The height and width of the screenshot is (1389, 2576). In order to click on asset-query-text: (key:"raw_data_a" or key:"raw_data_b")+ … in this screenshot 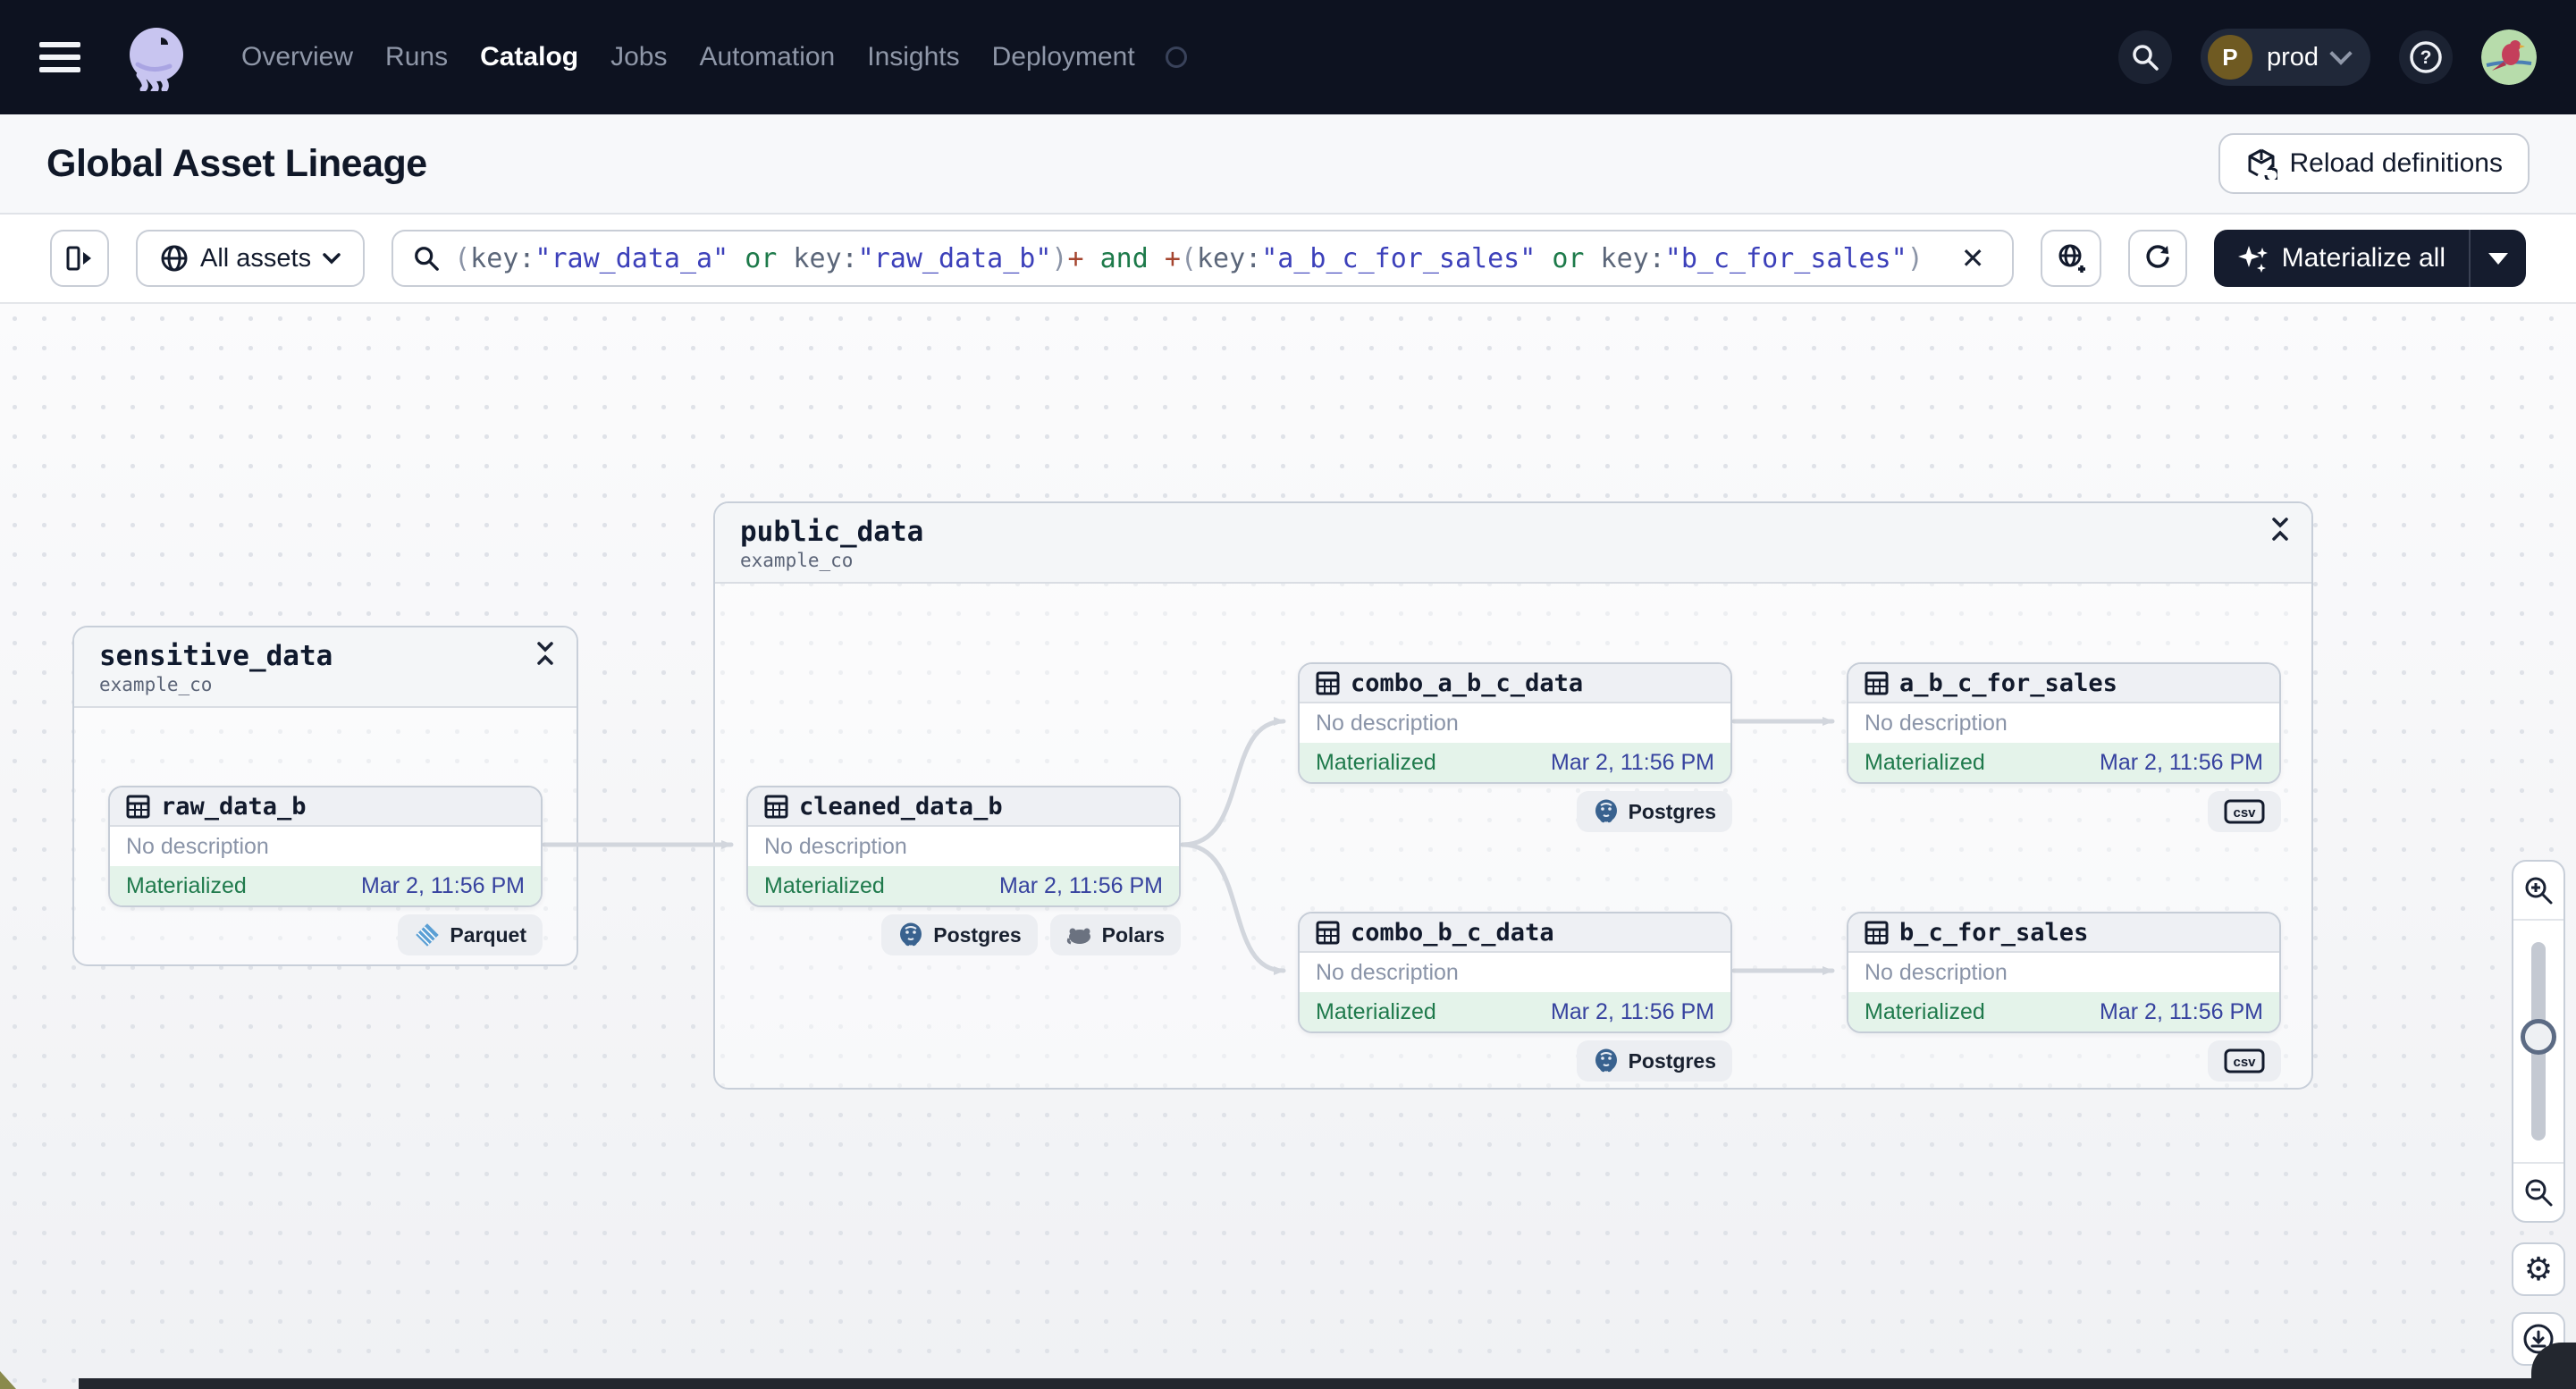, I will do `click(1197, 258)`.